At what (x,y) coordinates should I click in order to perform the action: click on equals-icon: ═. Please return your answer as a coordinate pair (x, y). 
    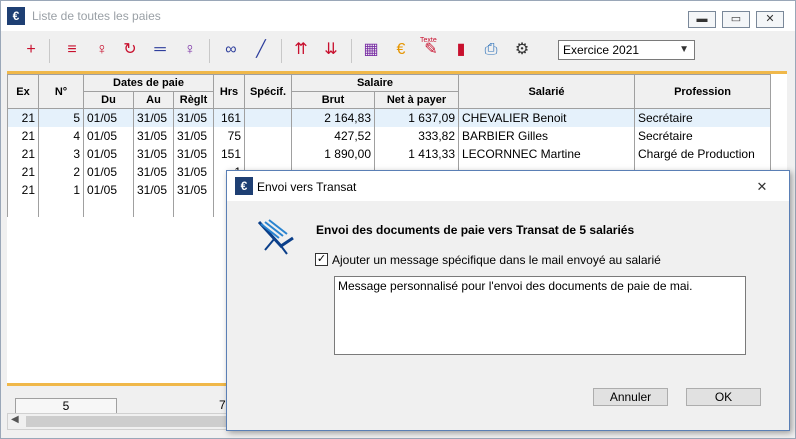
    Looking at the image, I should click on (160, 50).